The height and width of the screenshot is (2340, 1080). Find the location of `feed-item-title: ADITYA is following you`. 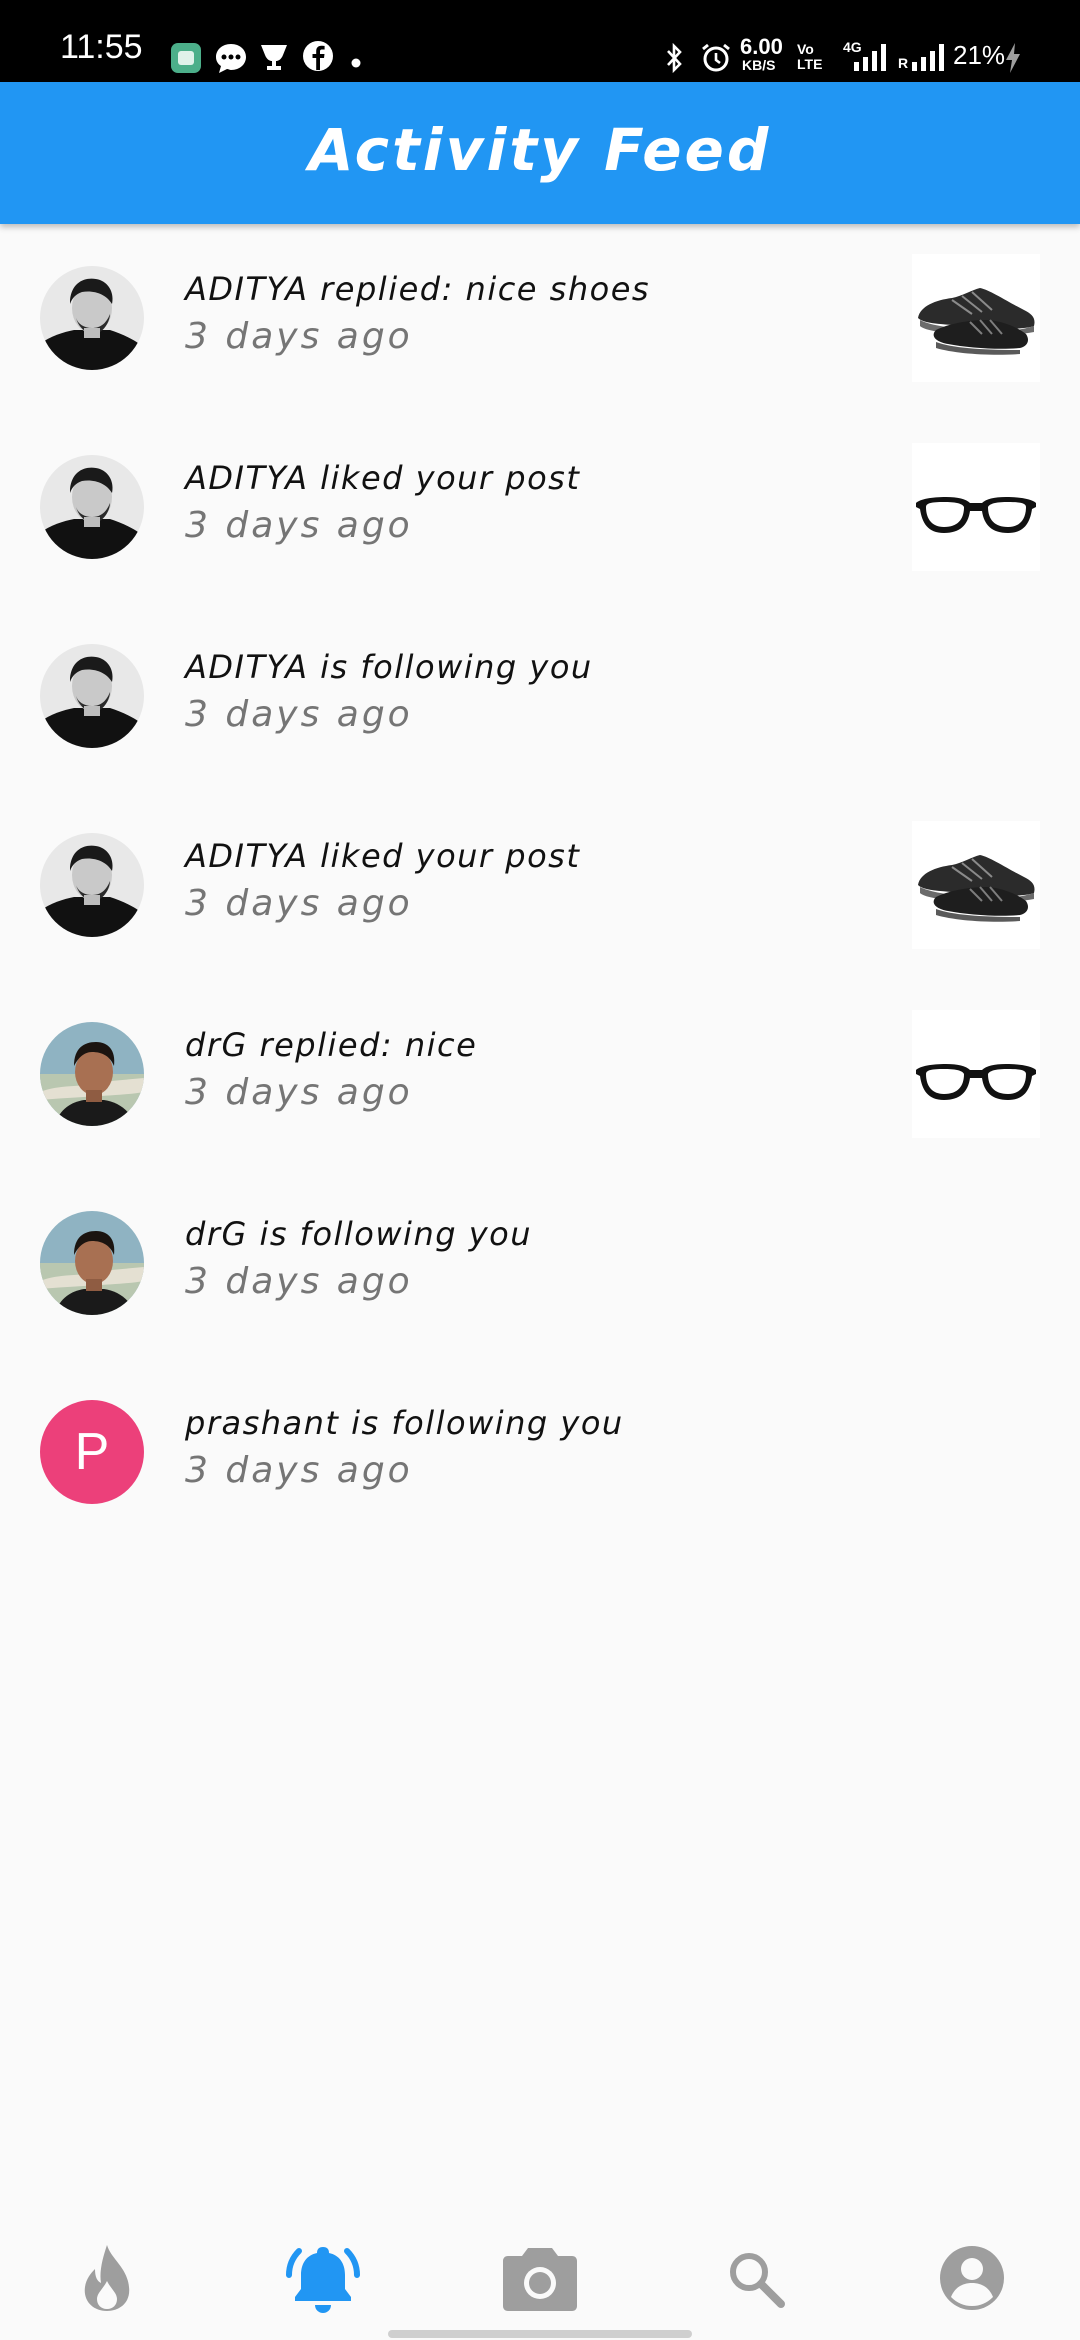

feed-item-title: ADITYA is following you is located at coordinates (389, 667).